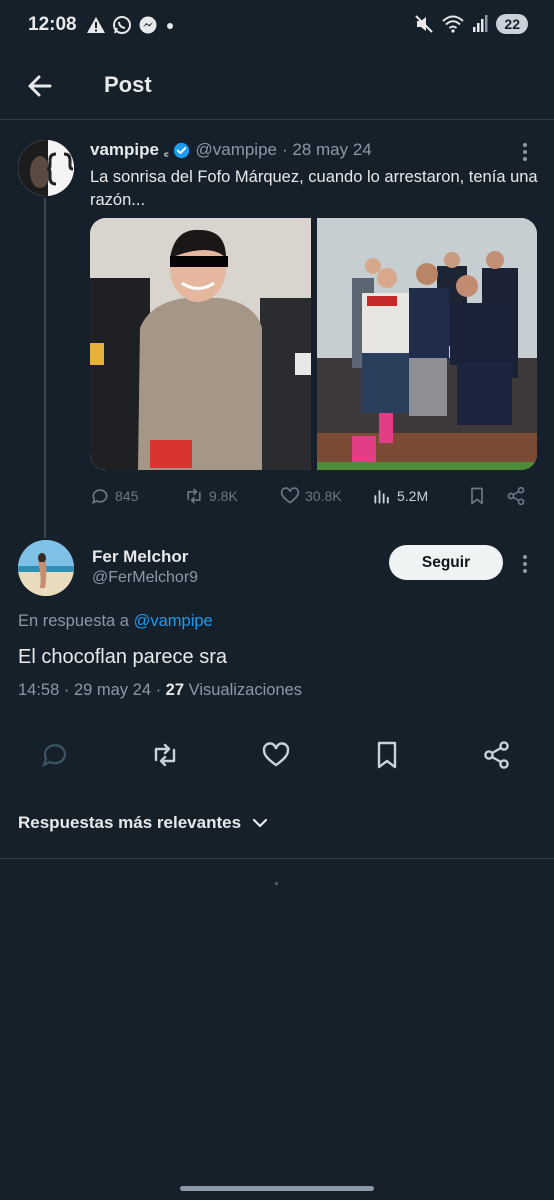 Image resolution: width=554 pixels, height=1200 pixels. I want to click on reply-more-button, so click(525, 564).